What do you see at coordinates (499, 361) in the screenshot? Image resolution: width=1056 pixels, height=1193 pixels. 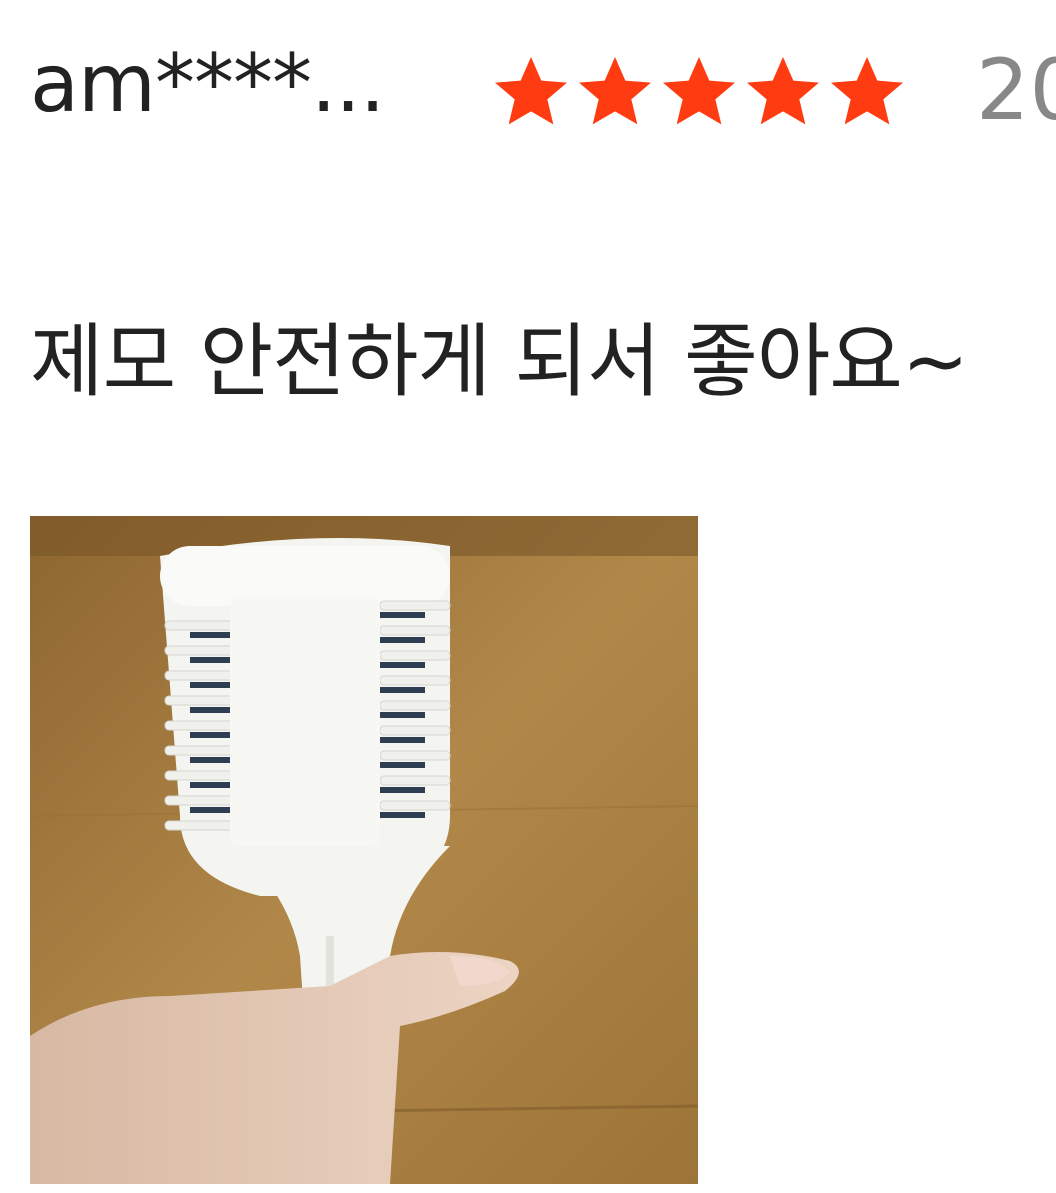 I see `review-text: 제모 안전하게 되서 좋아요~` at bounding box center [499, 361].